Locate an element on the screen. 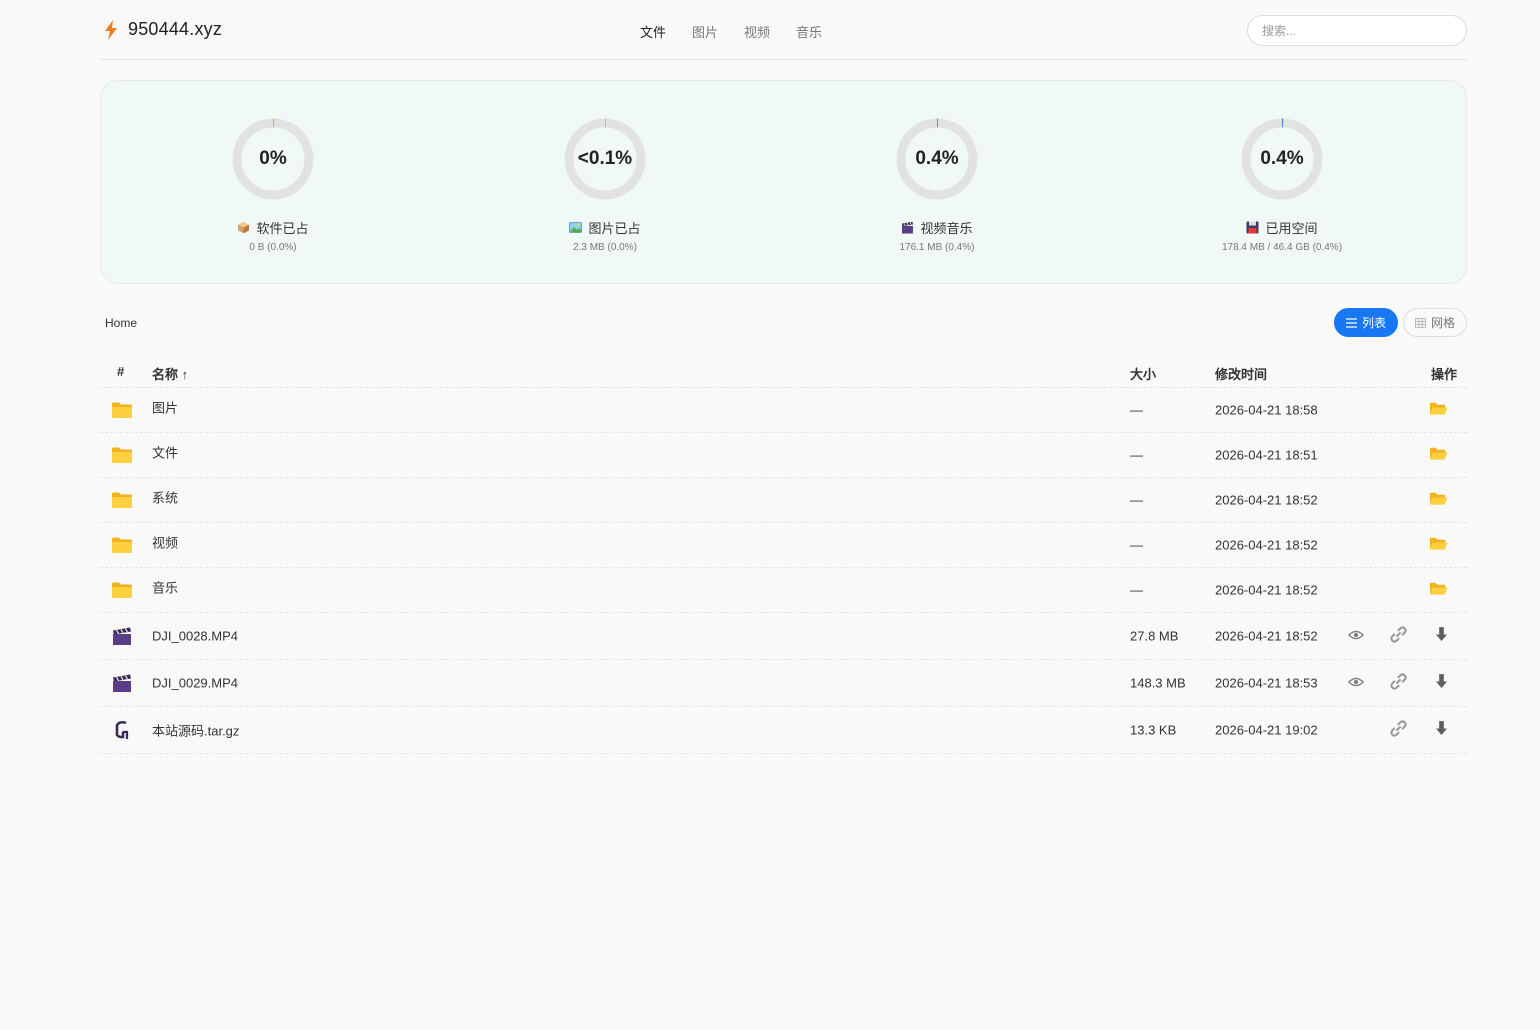 This screenshot has height=1030, width=1540. brand: 950444.xyz is located at coordinates (163, 29).